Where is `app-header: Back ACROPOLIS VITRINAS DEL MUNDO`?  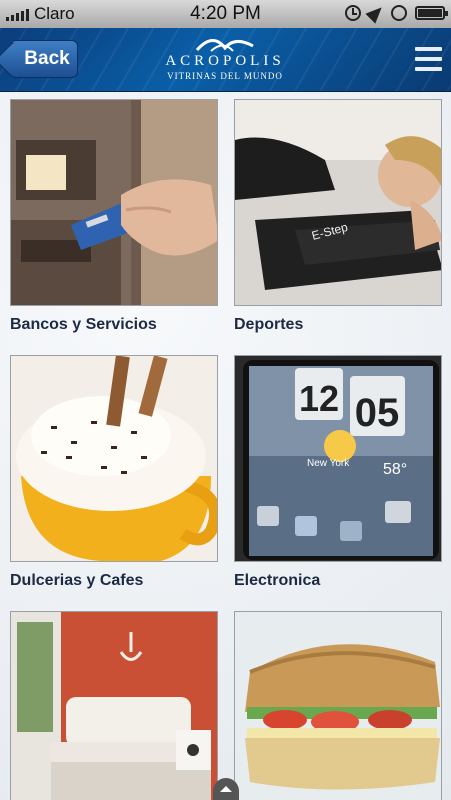 app-header: Back ACROPOLIS VITRINAS DEL MUNDO is located at coordinates (225, 60).